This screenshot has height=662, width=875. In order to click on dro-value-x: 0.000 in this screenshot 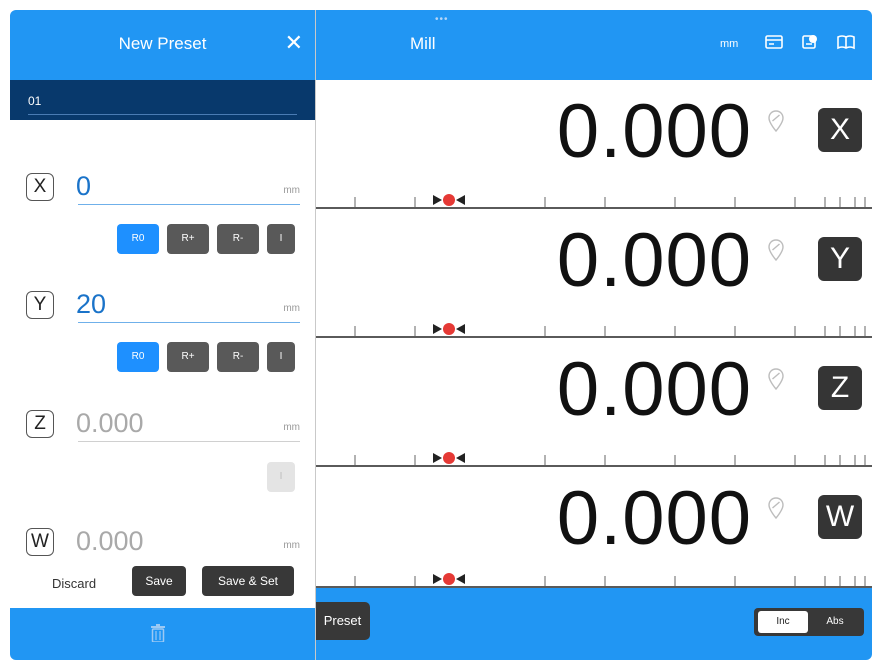, I will do `click(654, 131)`.